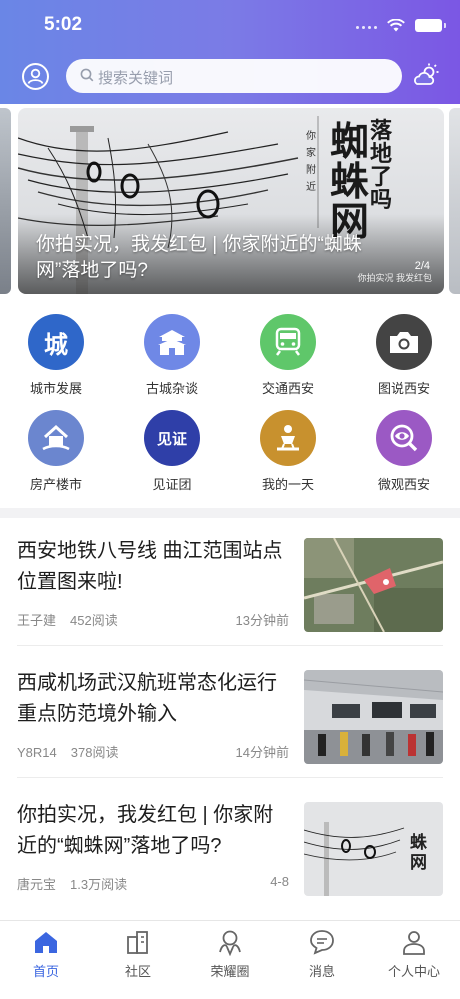  I want to click on category-micro-xian: 微观西安, so click(404, 451).